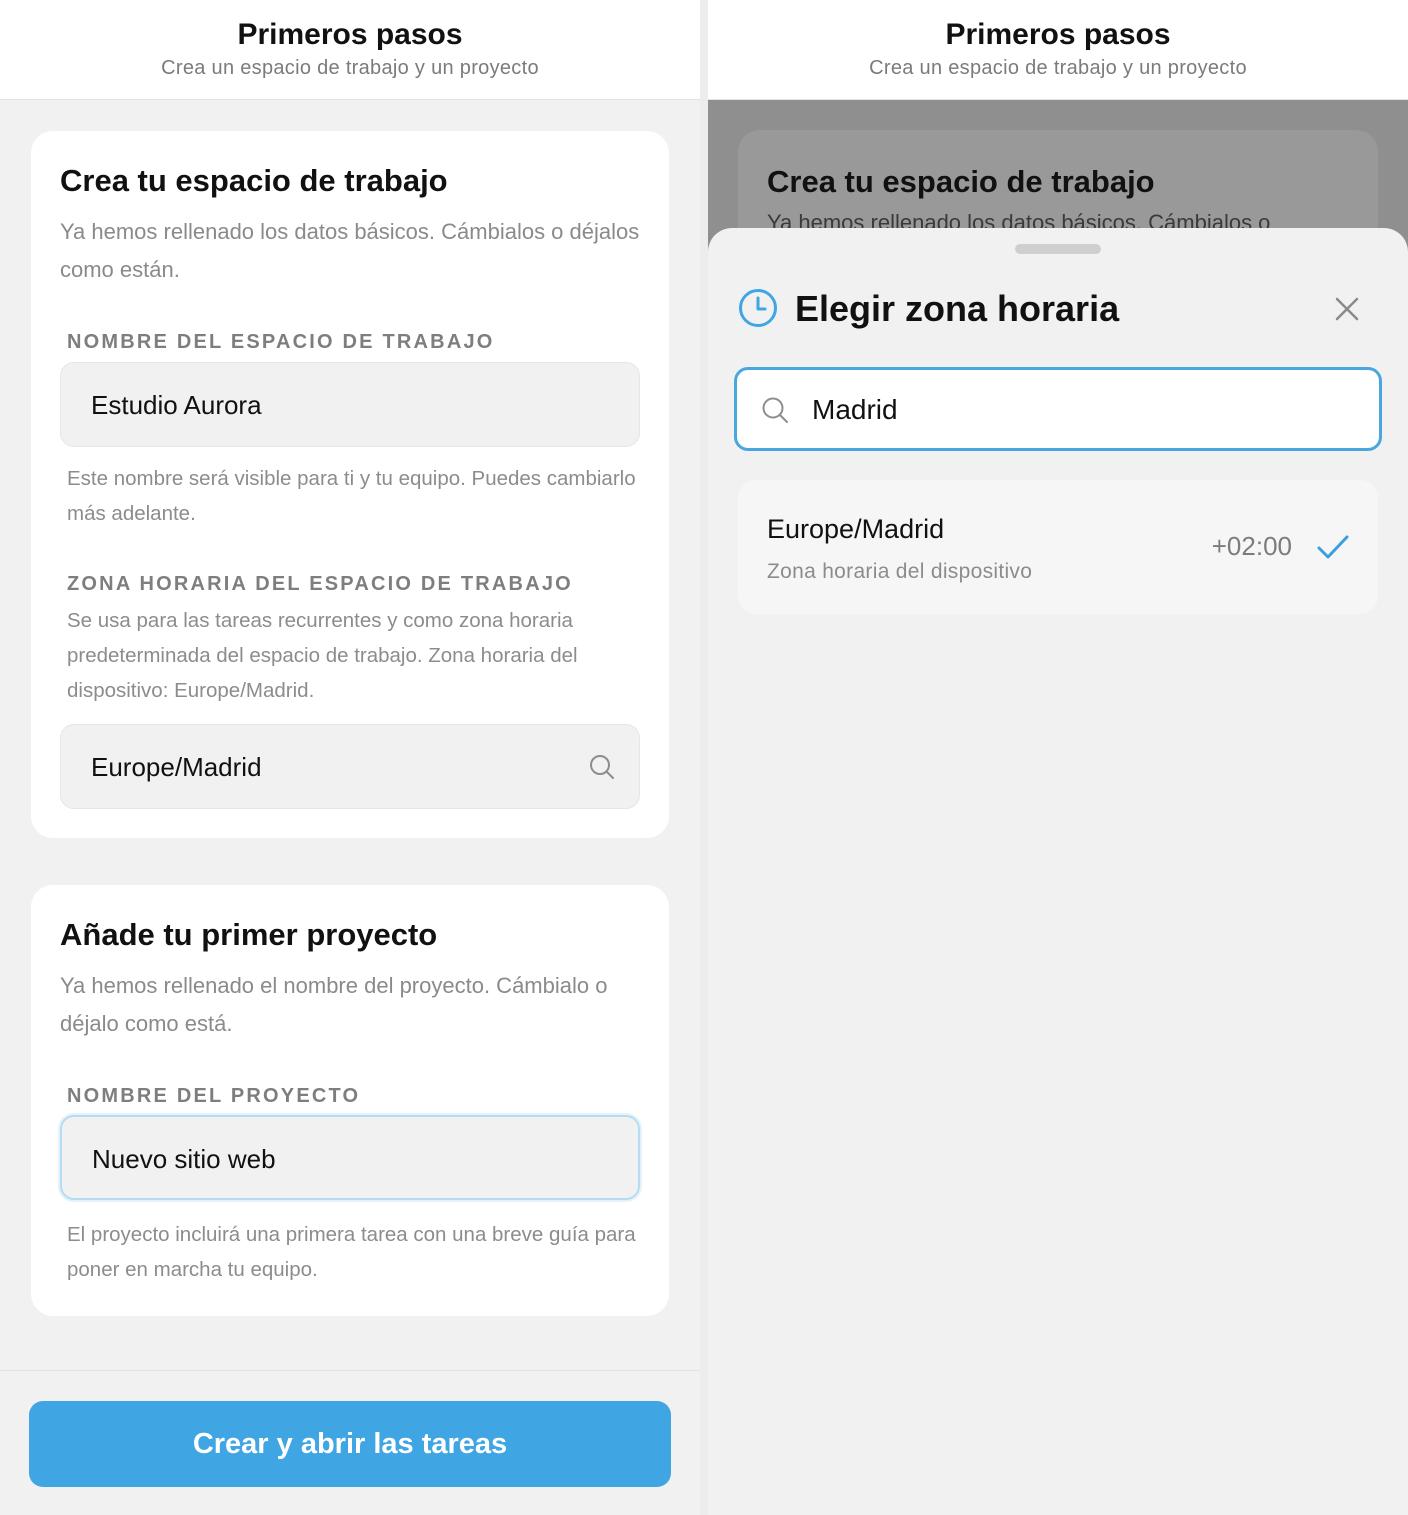  I want to click on sheet-drag-handle, so click(1058, 249).